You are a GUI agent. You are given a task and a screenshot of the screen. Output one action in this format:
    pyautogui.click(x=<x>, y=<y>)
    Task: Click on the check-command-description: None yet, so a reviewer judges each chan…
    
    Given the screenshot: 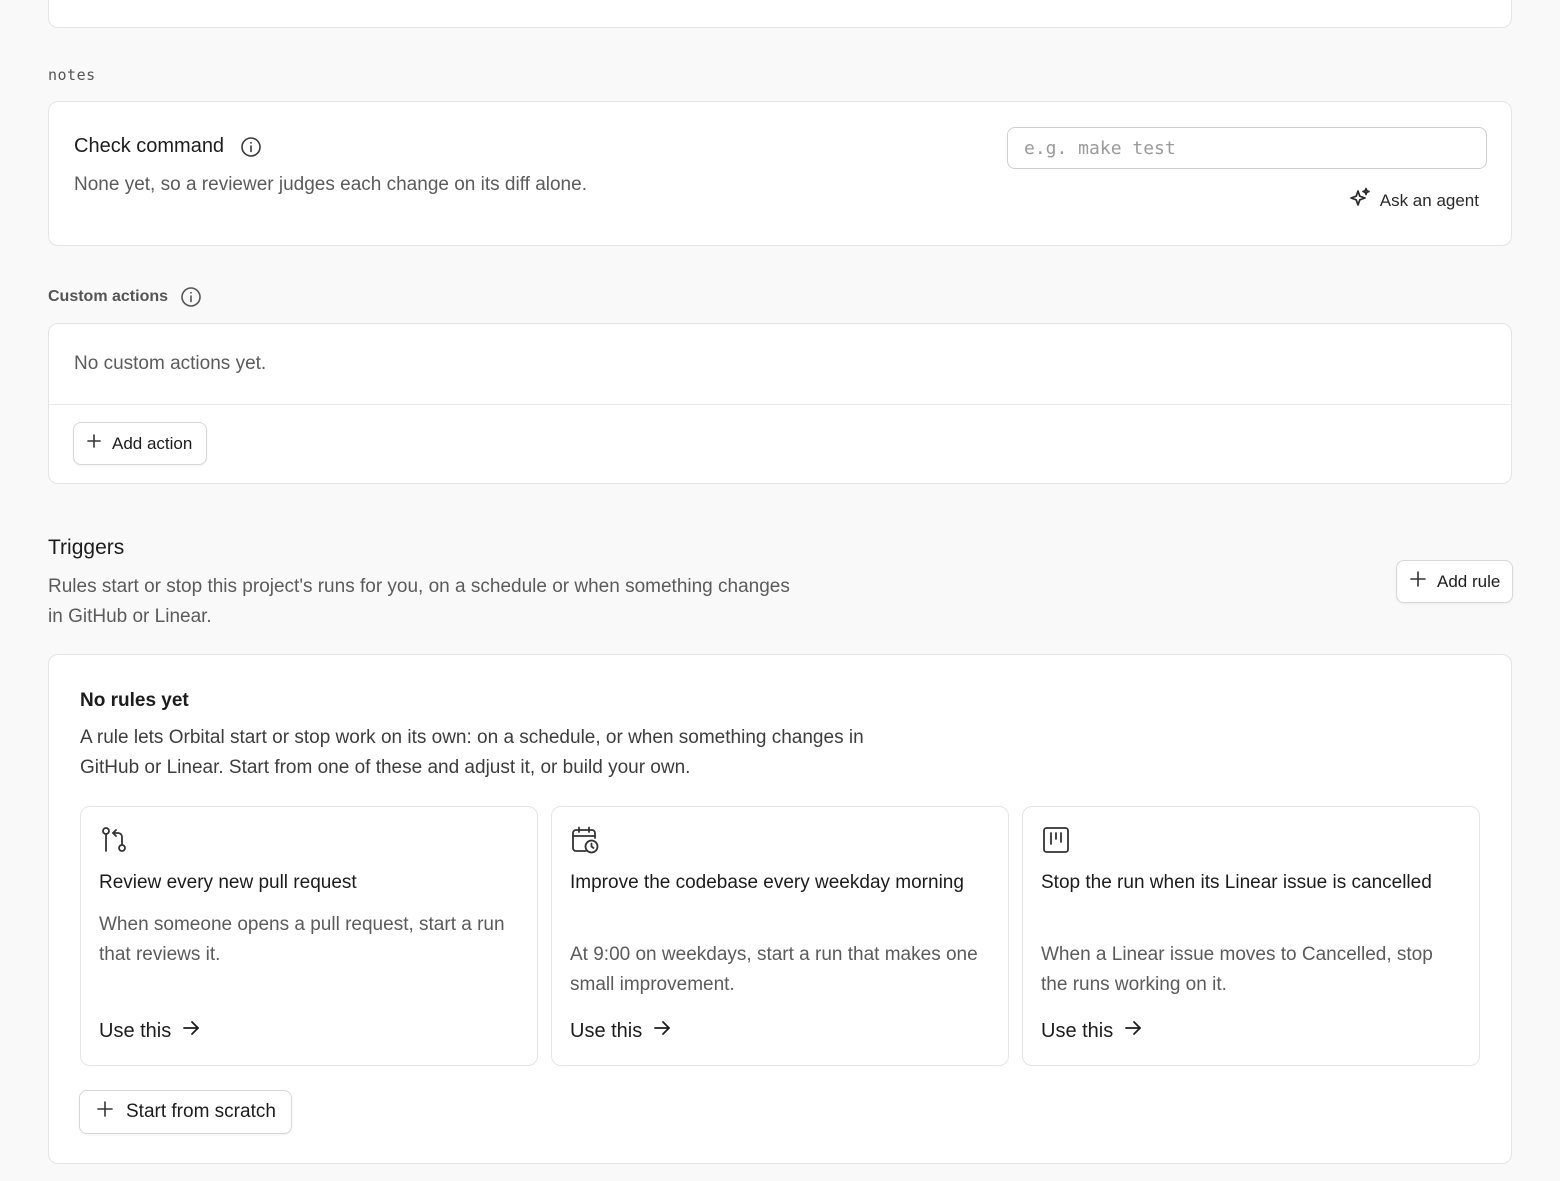 What is the action you would take?
    pyautogui.click(x=330, y=184)
    